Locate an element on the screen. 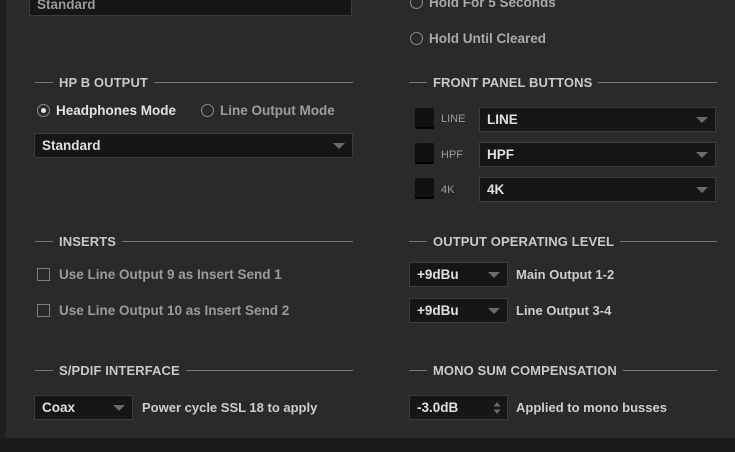  line-output-level-select: +9dBu is located at coordinates (458, 310).